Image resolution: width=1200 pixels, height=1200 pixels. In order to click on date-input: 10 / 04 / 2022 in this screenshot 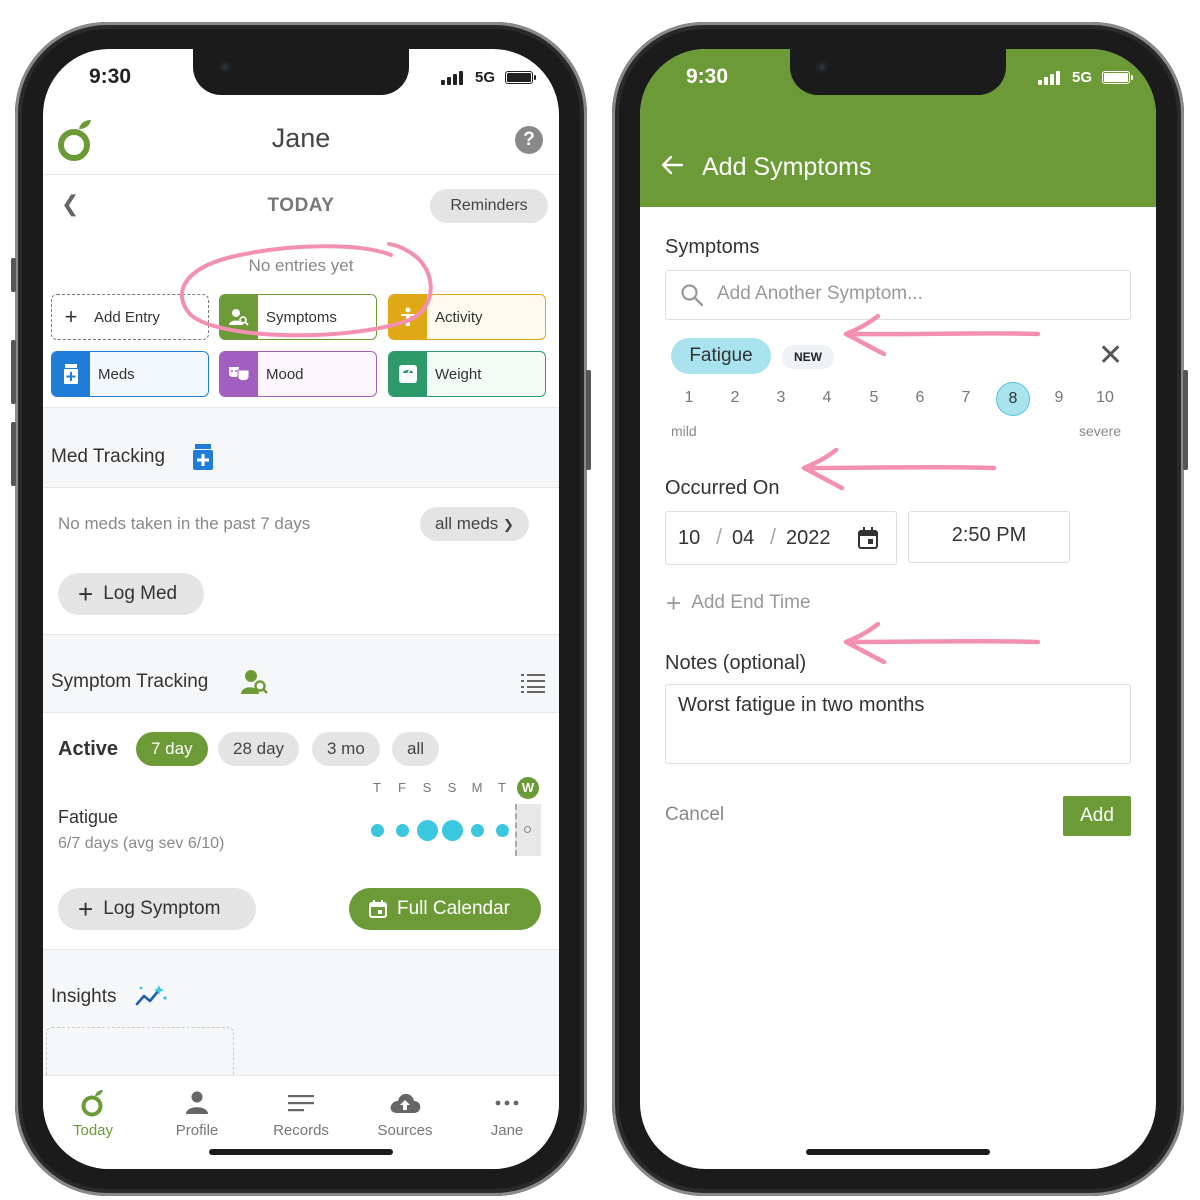, I will do `click(781, 538)`.